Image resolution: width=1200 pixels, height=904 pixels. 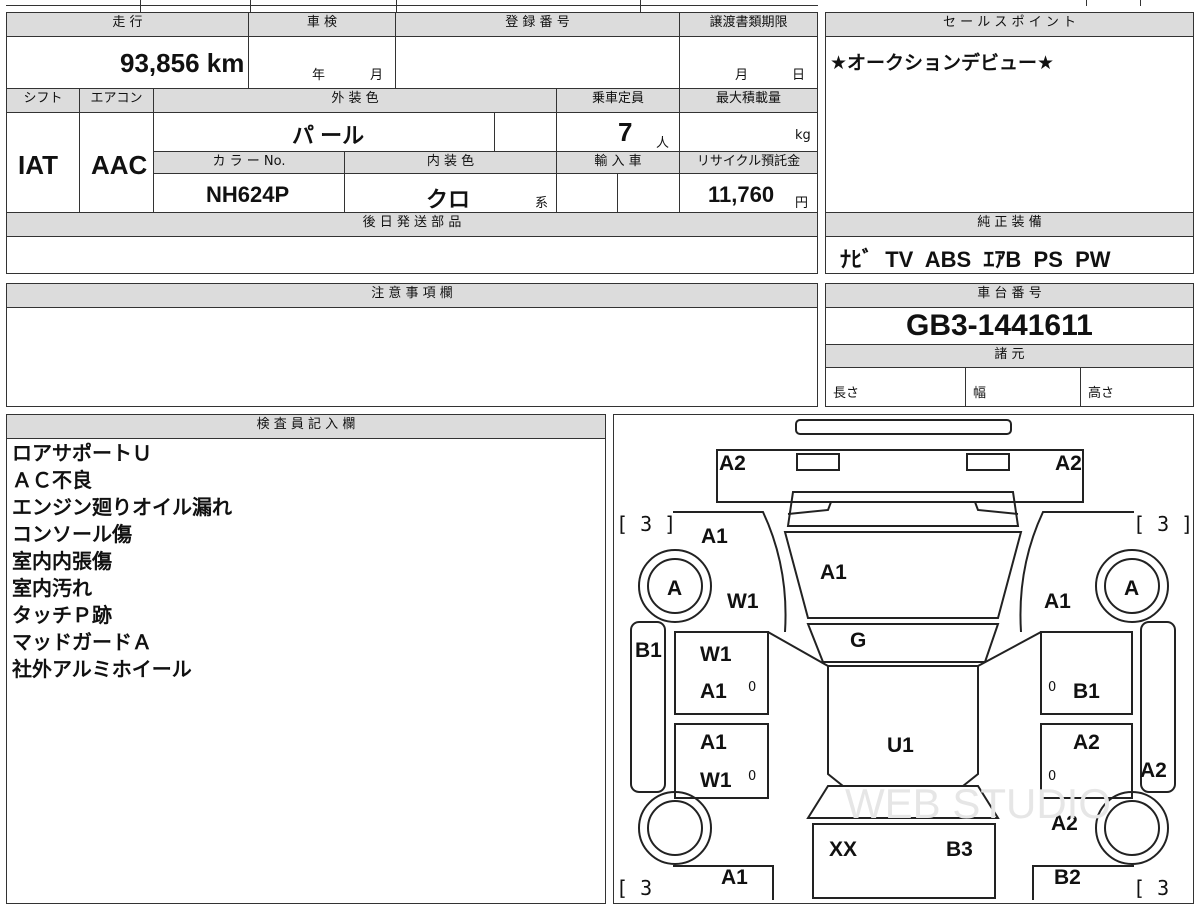 What do you see at coordinates (1132, 588) in the screenshot?
I see `wheel-fr-code: A` at bounding box center [1132, 588].